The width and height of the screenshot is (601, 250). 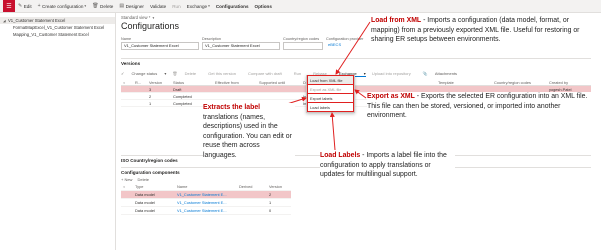 What do you see at coordinates (206, 195) in the screenshot?
I see `table-row: Data model V1_Customer Statement E... 2` at bounding box center [206, 195].